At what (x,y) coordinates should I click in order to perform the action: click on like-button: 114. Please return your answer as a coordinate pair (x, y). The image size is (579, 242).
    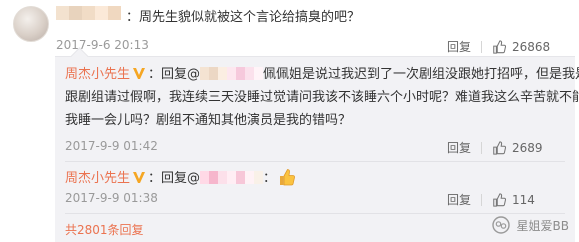
    Looking at the image, I should click on (513, 200).